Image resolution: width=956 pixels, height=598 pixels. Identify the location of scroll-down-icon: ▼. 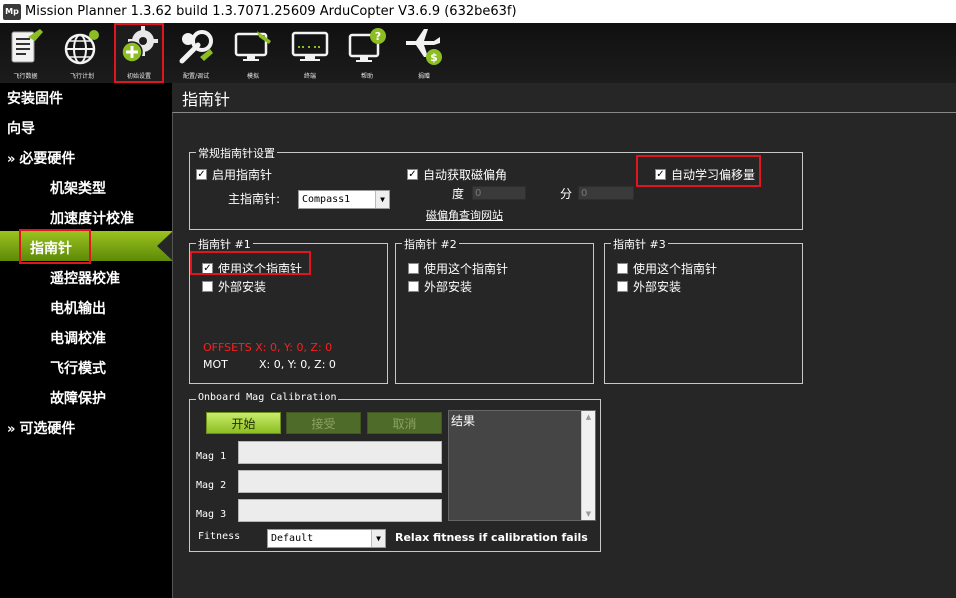
(588, 514).